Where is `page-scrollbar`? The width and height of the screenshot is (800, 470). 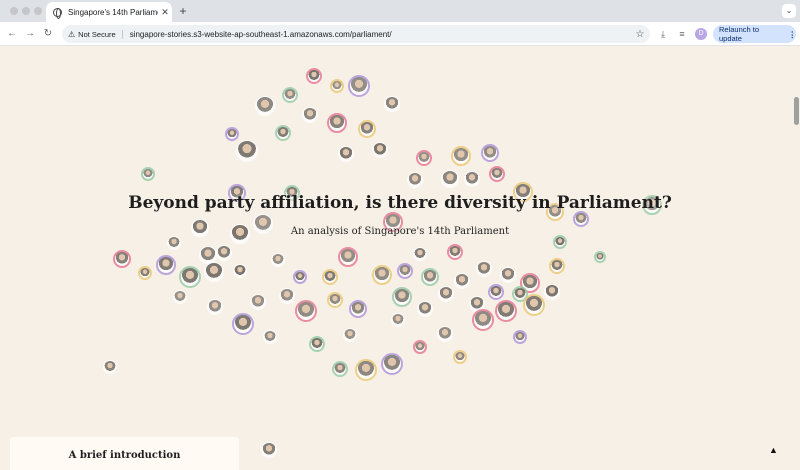
page-scrollbar is located at coordinates (796, 111).